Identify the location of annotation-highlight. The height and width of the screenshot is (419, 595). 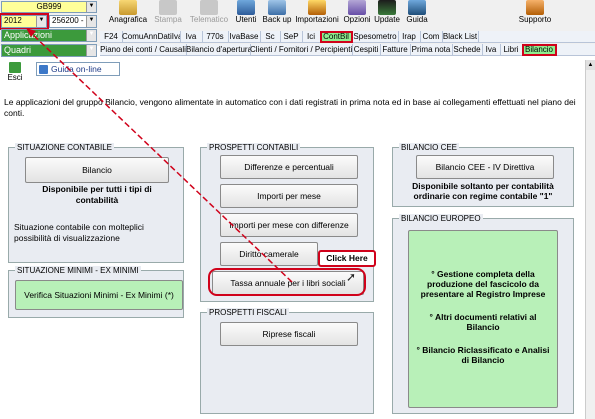
(287, 282).